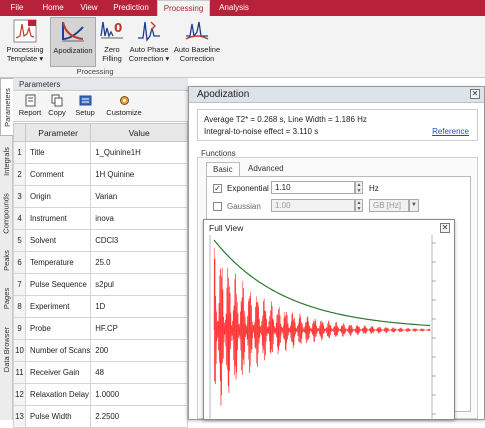 The height and width of the screenshot is (428, 485). What do you see at coordinates (19, 132) in the screenshot?
I see `table-corner` at bounding box center [19, 132].